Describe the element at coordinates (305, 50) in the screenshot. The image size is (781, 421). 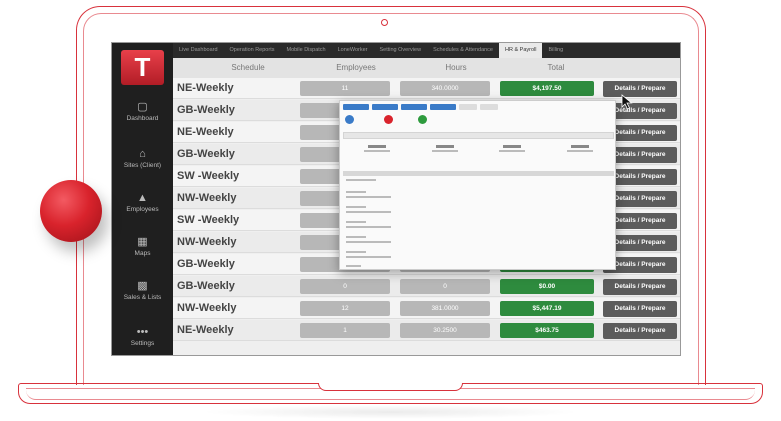
I see `tab-mobile-dispatch: Mobile Dispatch` at that location.